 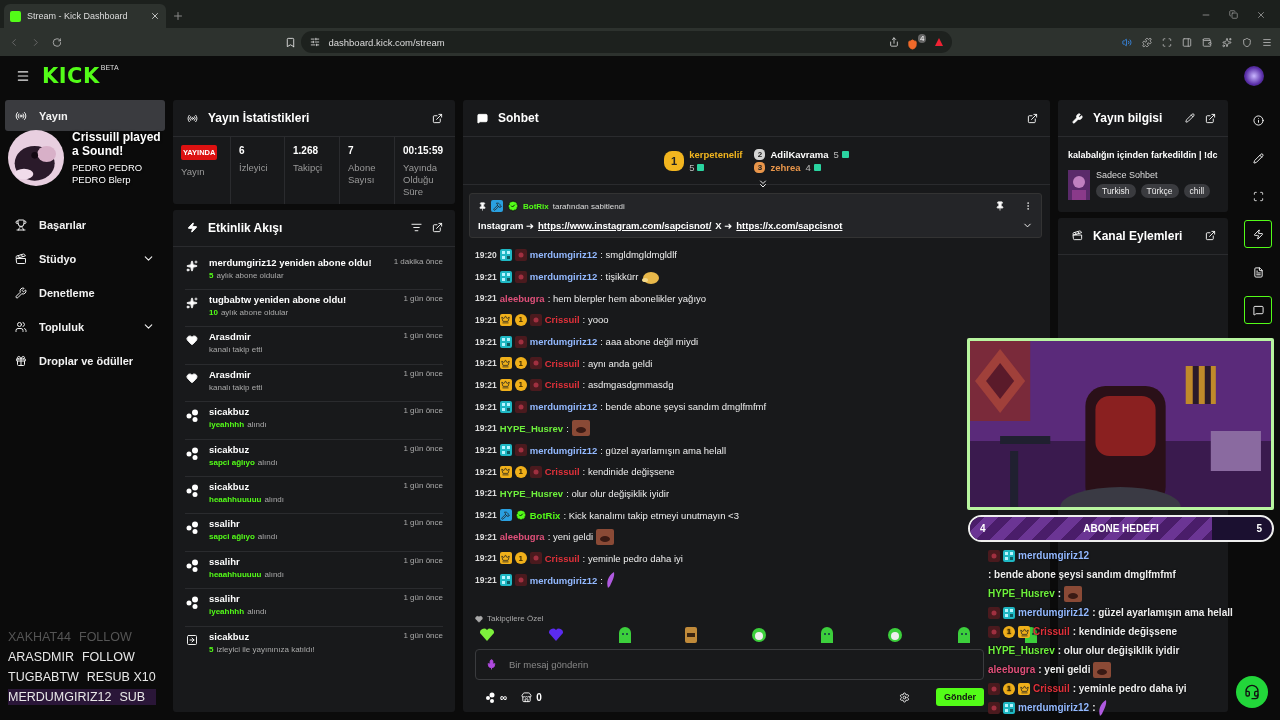 What do you see at coordinates (192, 118) in the screenshot?
I see `broadcast-icon` at bounding box center [192, 118].